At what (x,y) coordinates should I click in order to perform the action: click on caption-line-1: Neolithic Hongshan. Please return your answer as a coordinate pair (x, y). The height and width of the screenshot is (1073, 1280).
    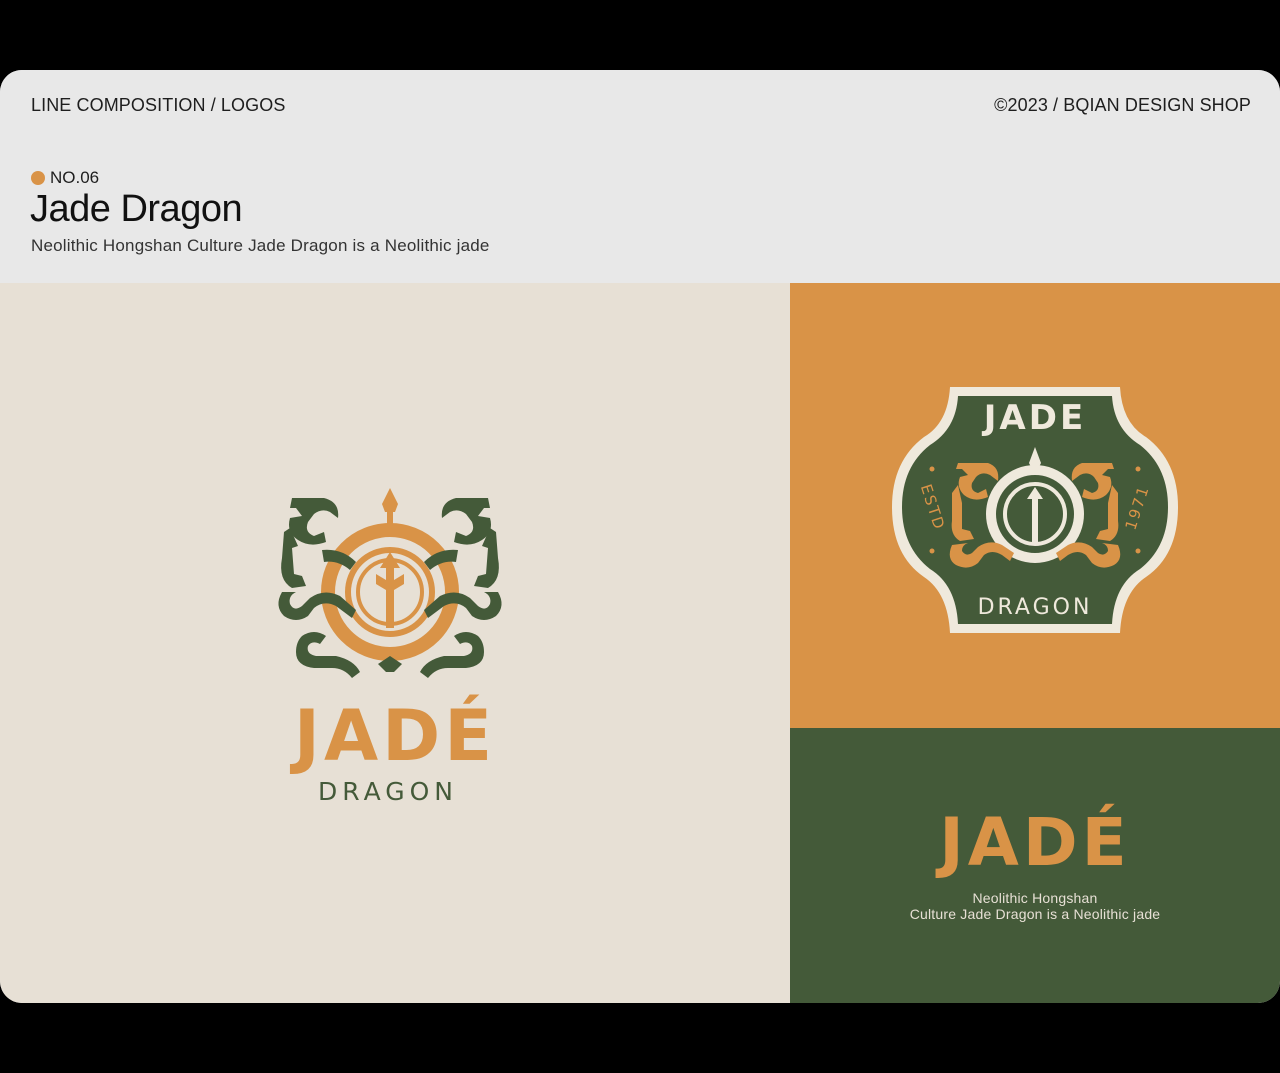
    Looking at the image, I should click on (1035, 898).